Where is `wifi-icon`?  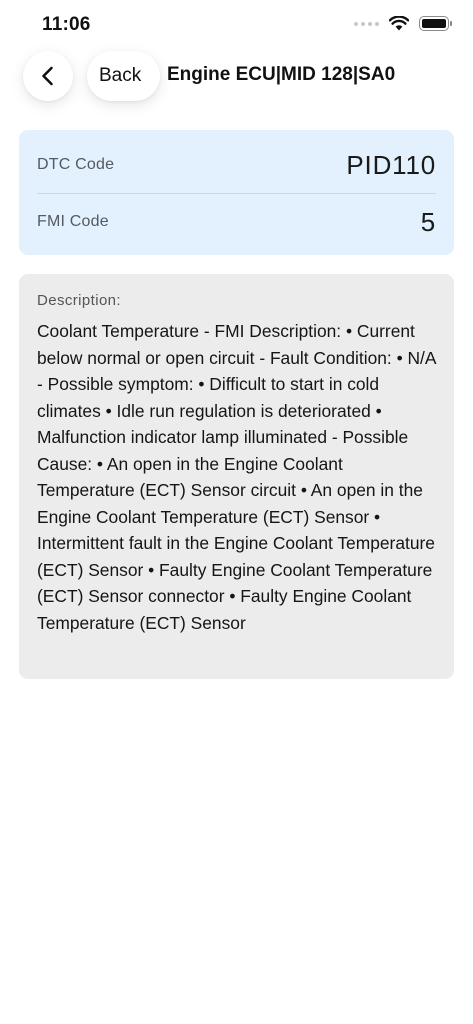 wifi-icon is located at coordinates (399, 23).